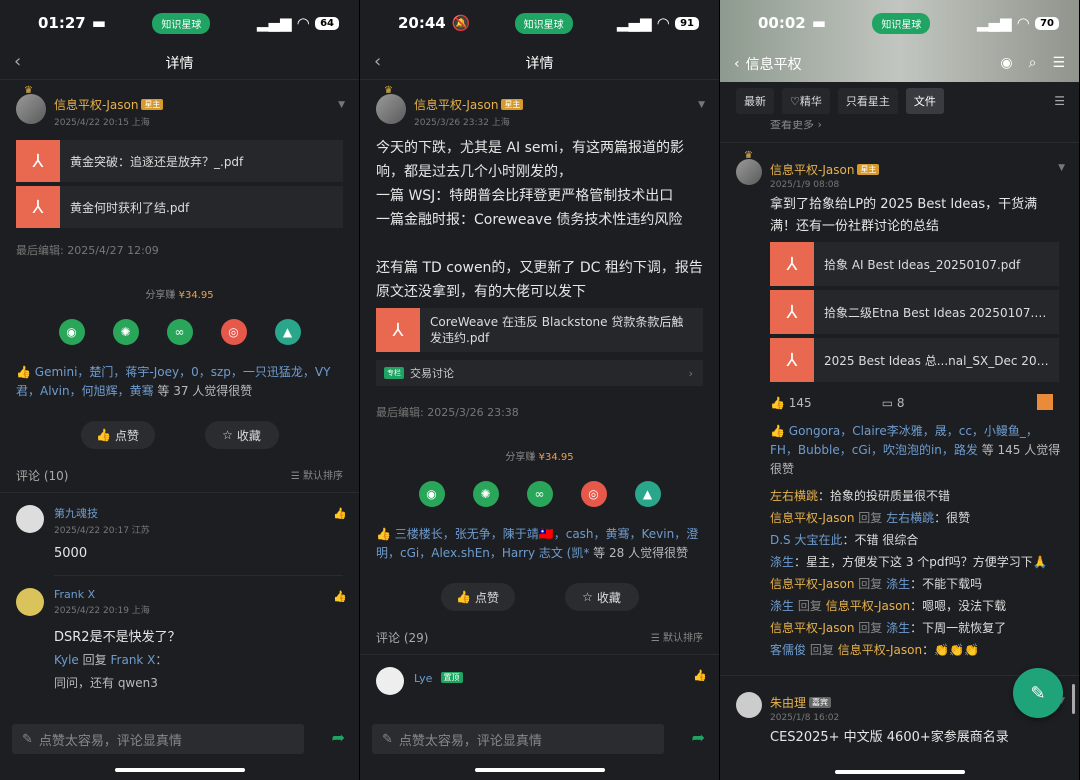 The image size is (1080, 780). I want to click on comment-count: ▭ 8, so click(893, 403).